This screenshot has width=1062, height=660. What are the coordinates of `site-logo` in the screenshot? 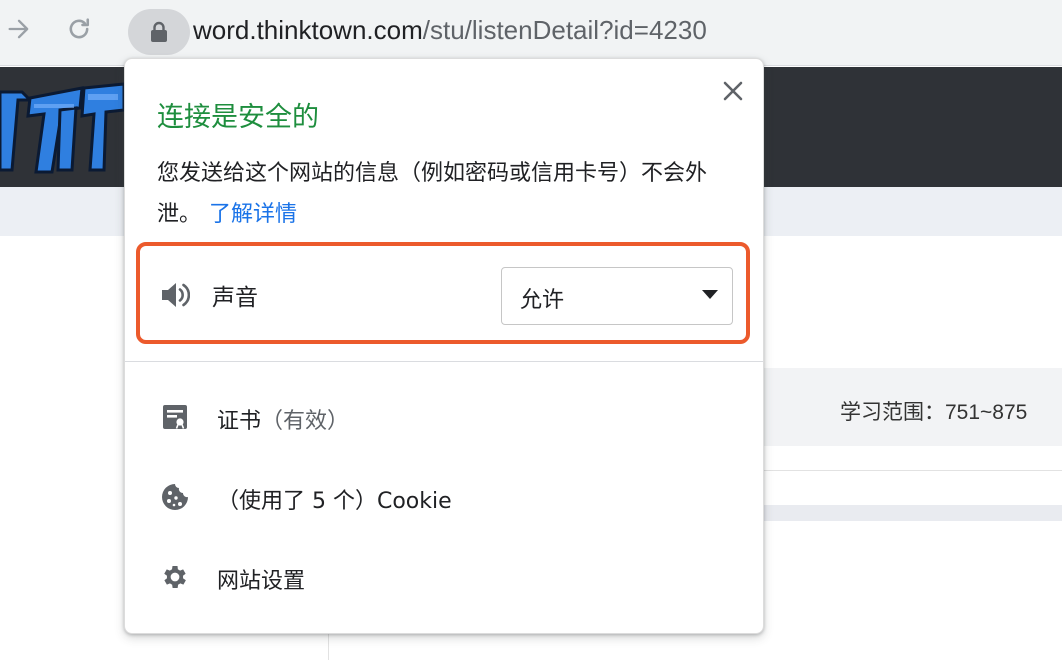 It's located at (62, 128).